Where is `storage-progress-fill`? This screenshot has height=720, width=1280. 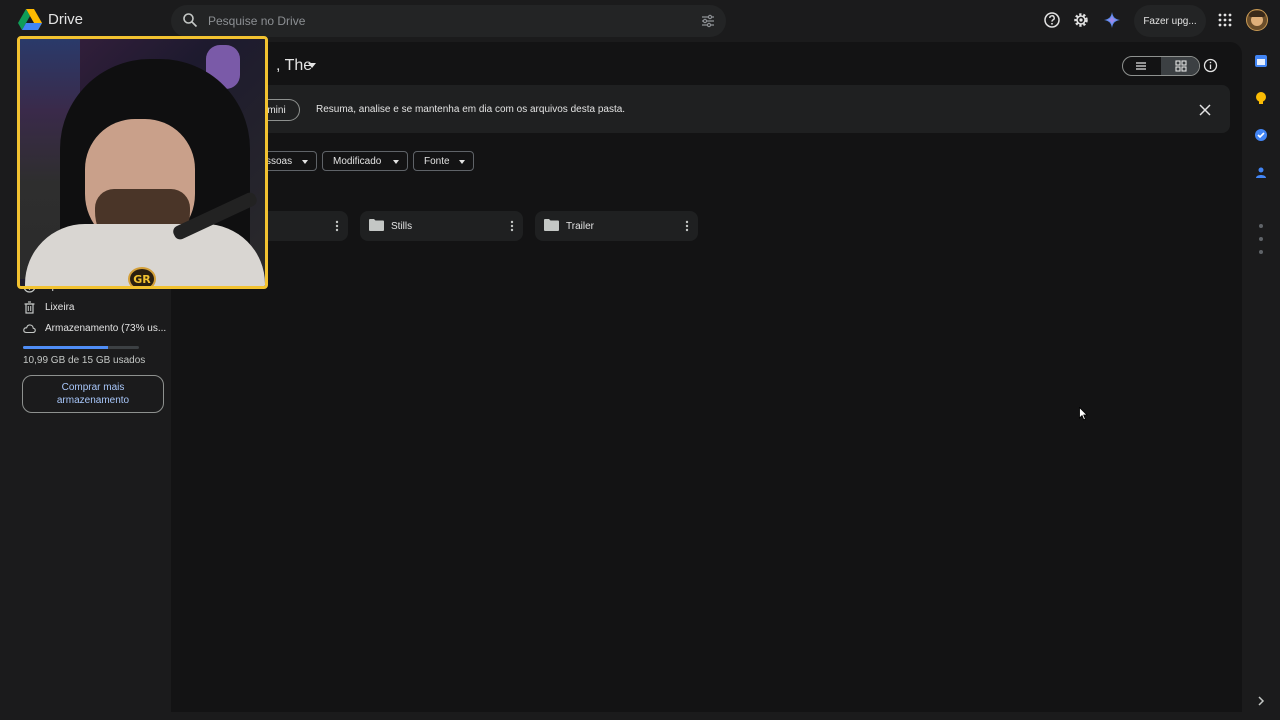 storage-progress-fill is located at coordinates (65, 347).